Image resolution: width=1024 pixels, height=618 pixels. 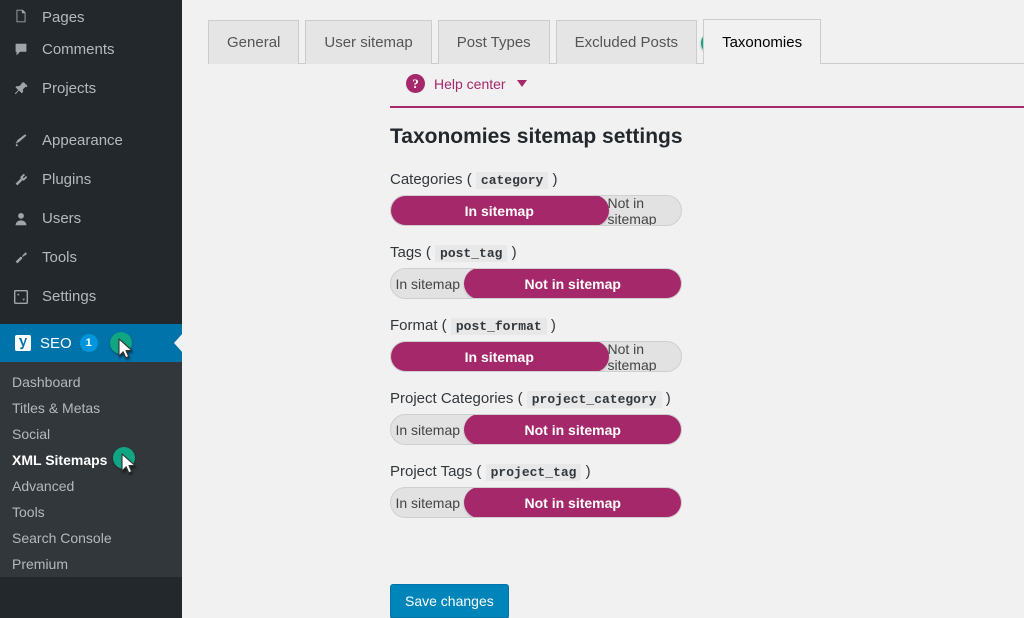 I want to click on sidebar-item-label: Projects, so click(x=69, y=88).